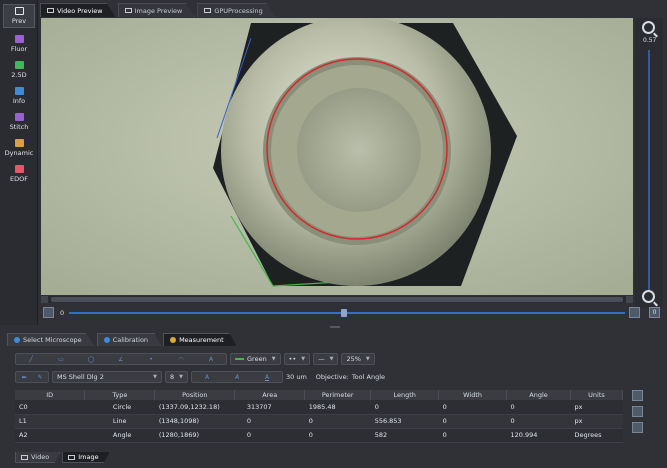 The image size is (667, 468). I want to click on film-icon, so click(48, 312).